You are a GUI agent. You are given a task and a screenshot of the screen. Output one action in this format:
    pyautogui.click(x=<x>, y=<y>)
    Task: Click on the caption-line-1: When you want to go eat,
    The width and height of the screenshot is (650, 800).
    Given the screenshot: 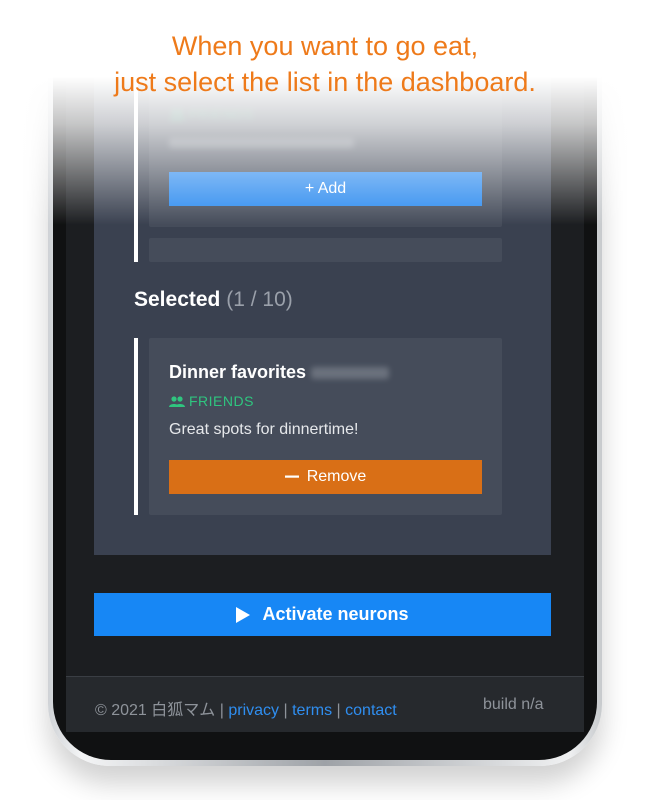 What is the action you would take?
    pyautogui.click(x=325, y=46)
    